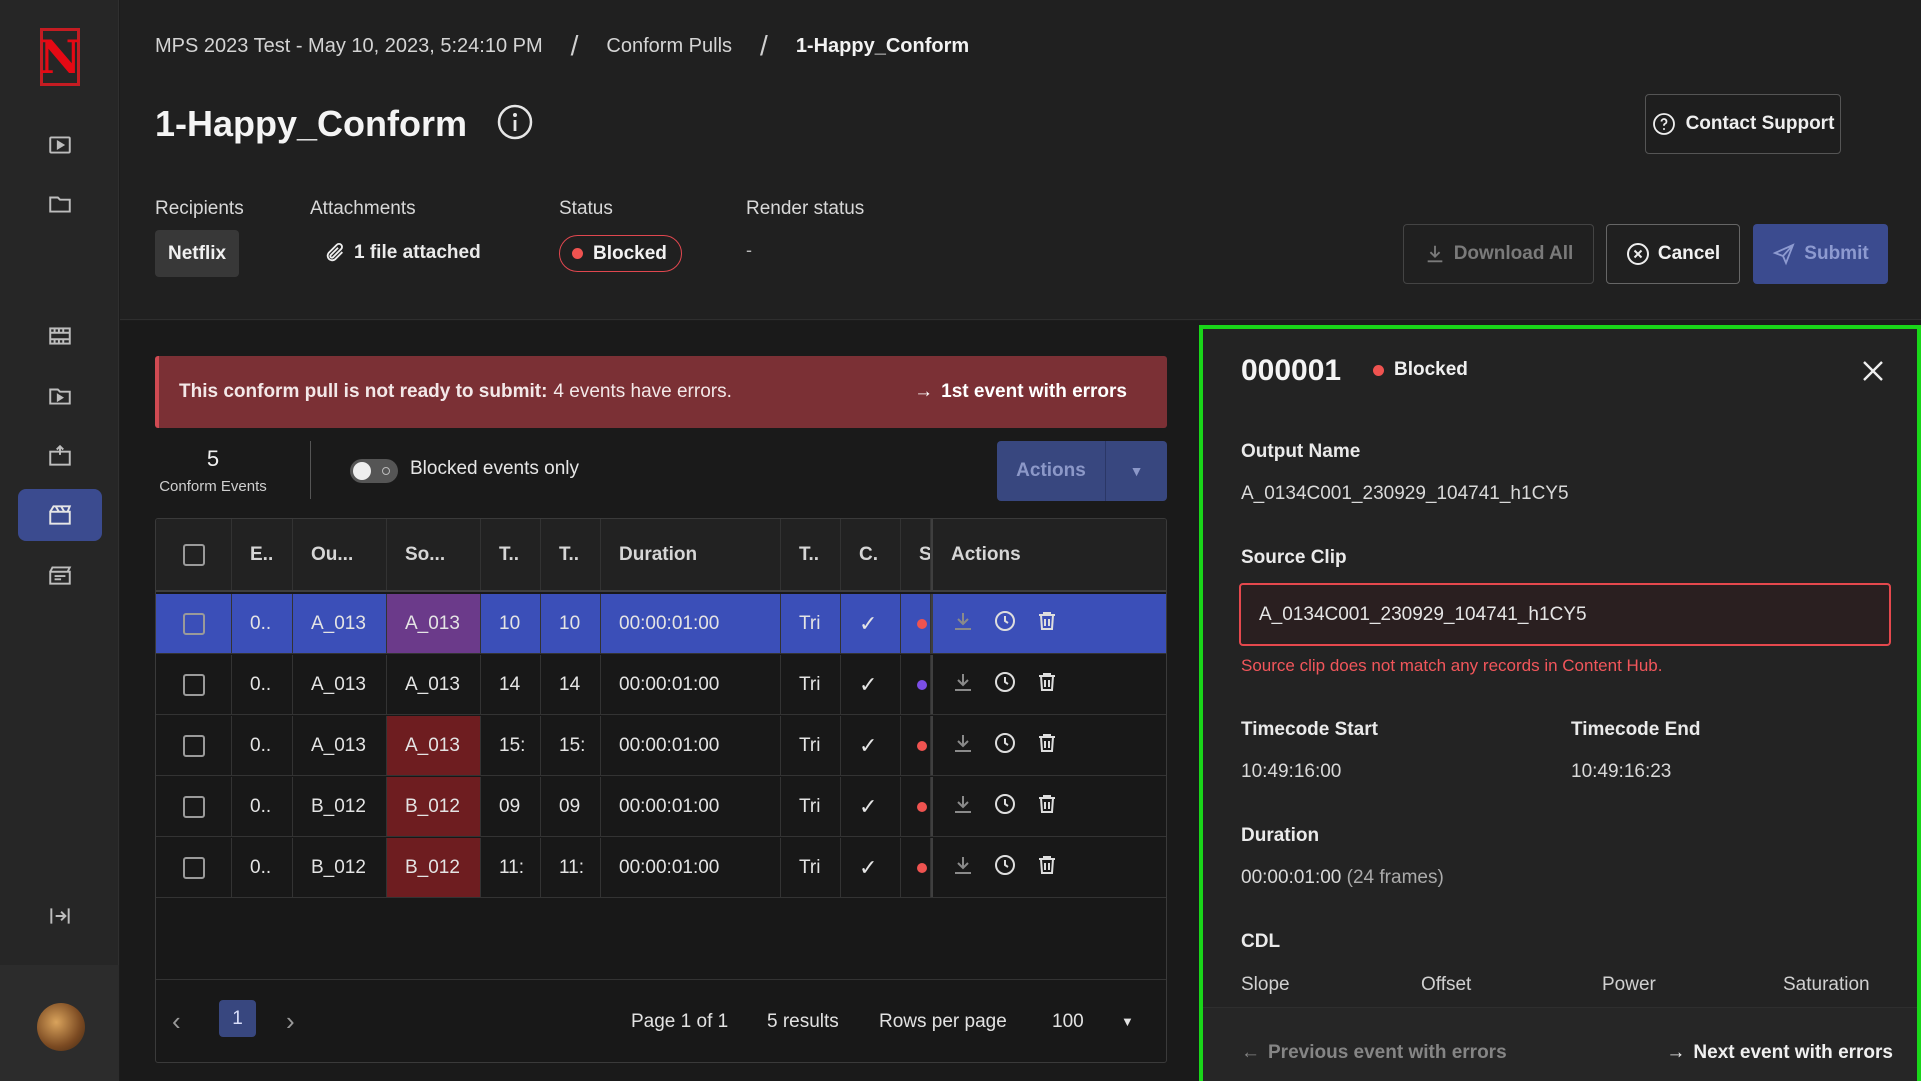 This screenshot has height=1081, width=1921. I want to click on row-check: ✓, so click(871, 806).